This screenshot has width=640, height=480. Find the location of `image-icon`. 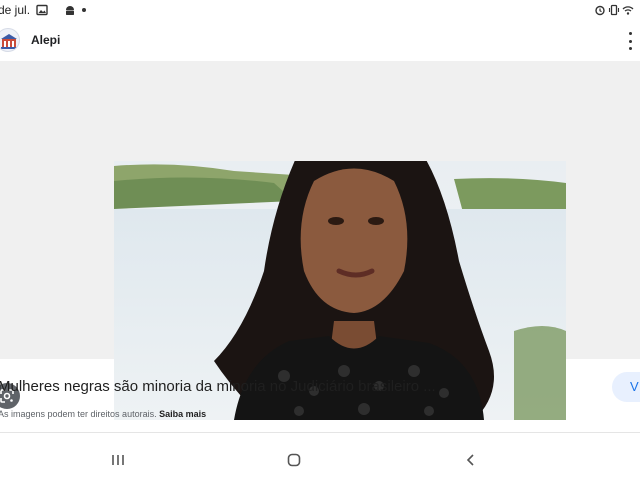

image-icon is located at coordinates (42, 10).